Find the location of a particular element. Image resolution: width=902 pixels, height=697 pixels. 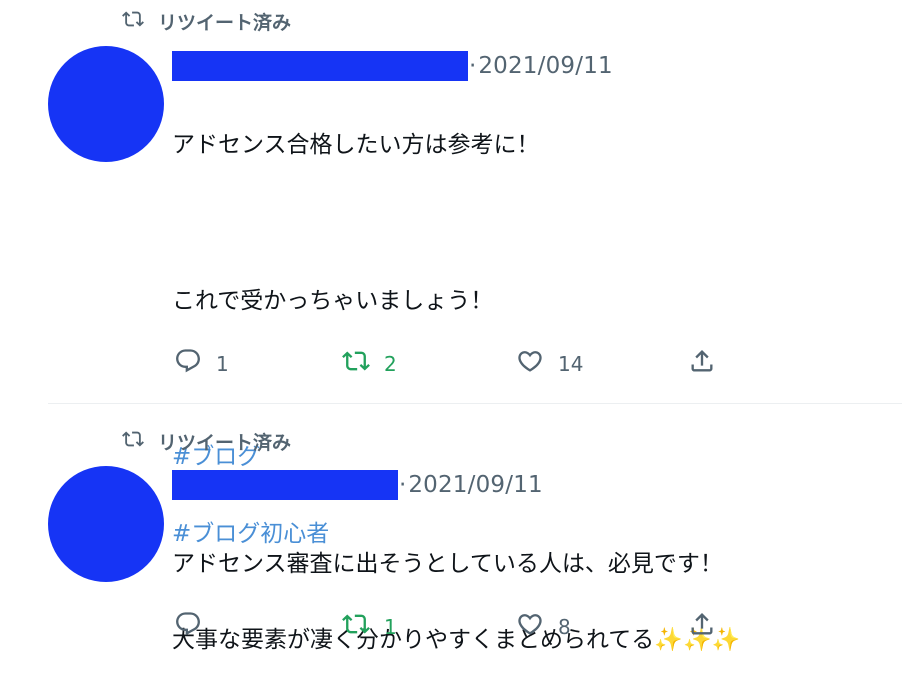

reply-count: 1 is located at coordinates (222, 363).